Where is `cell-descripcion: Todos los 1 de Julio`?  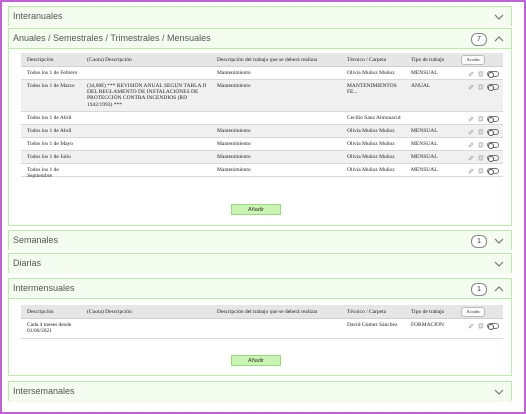
cell-descripcion: Todos los 1 de Julio is located at coordinates (49, 157).